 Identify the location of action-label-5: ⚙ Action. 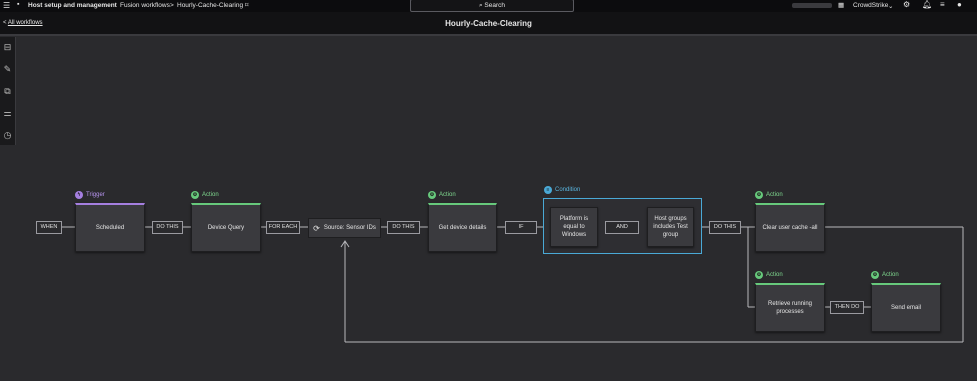
(885, 275).